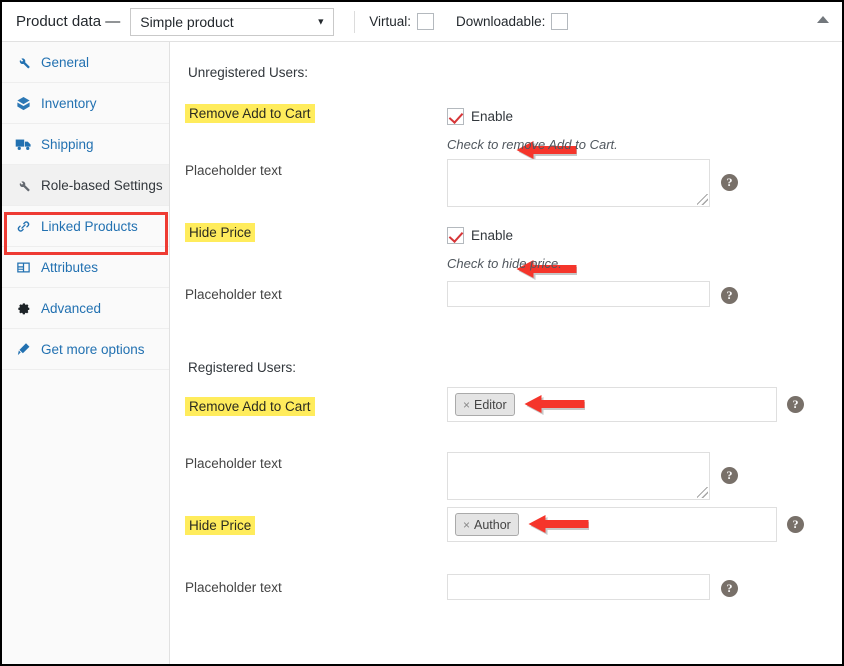 The height and width of the screenshot is (666, 844). Describe the element at coordinates (248, 72) in the screenshot. I see `unregistered-users-heading: Unregistered Users:` at that location.